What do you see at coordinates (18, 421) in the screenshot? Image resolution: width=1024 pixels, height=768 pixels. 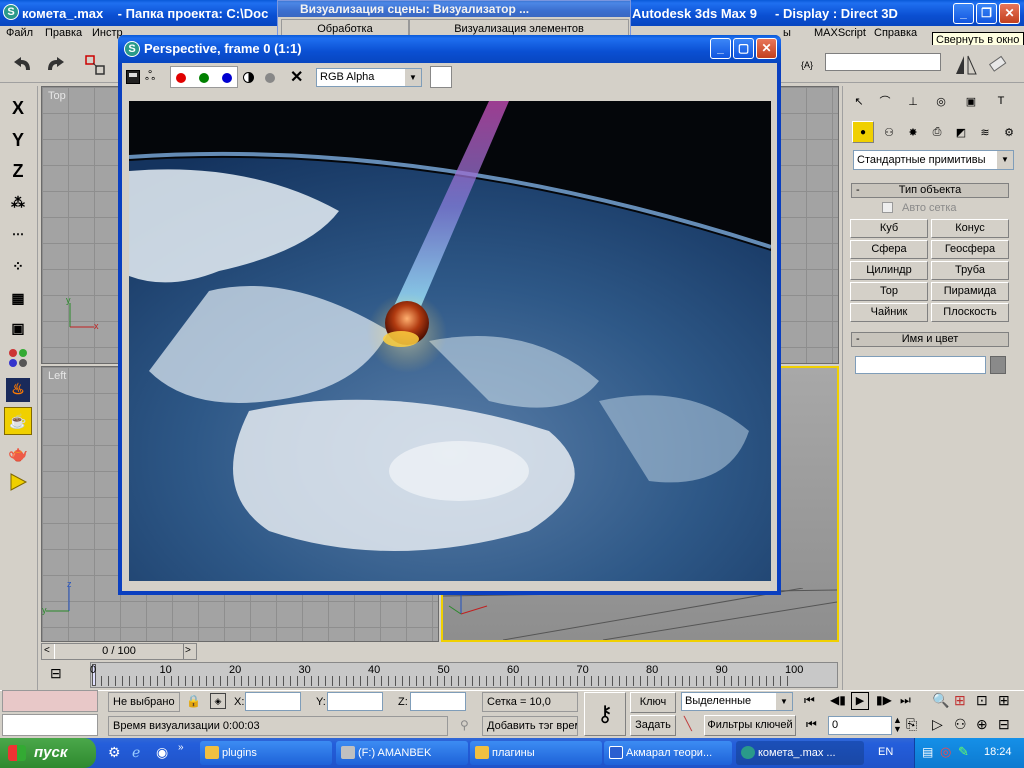 I see `render-scene-icon: ☕` at bounding box center [18, 421].